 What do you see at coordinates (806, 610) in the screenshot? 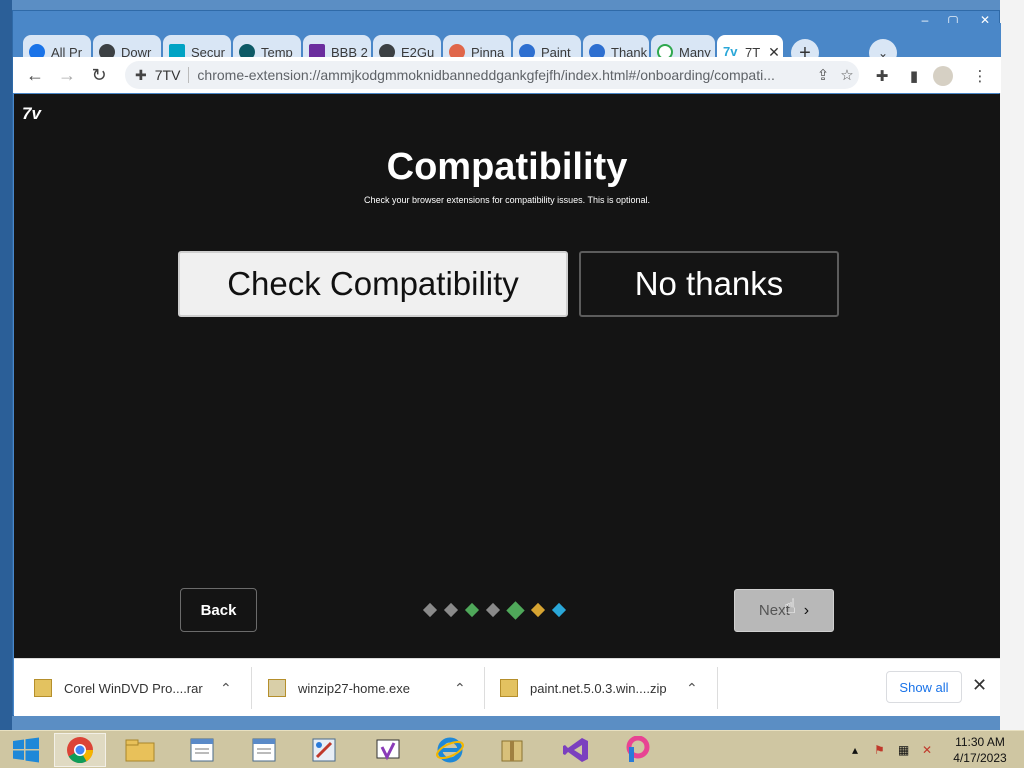
I see `chevron-right-icon: ›` at bounding box center [806, 610].